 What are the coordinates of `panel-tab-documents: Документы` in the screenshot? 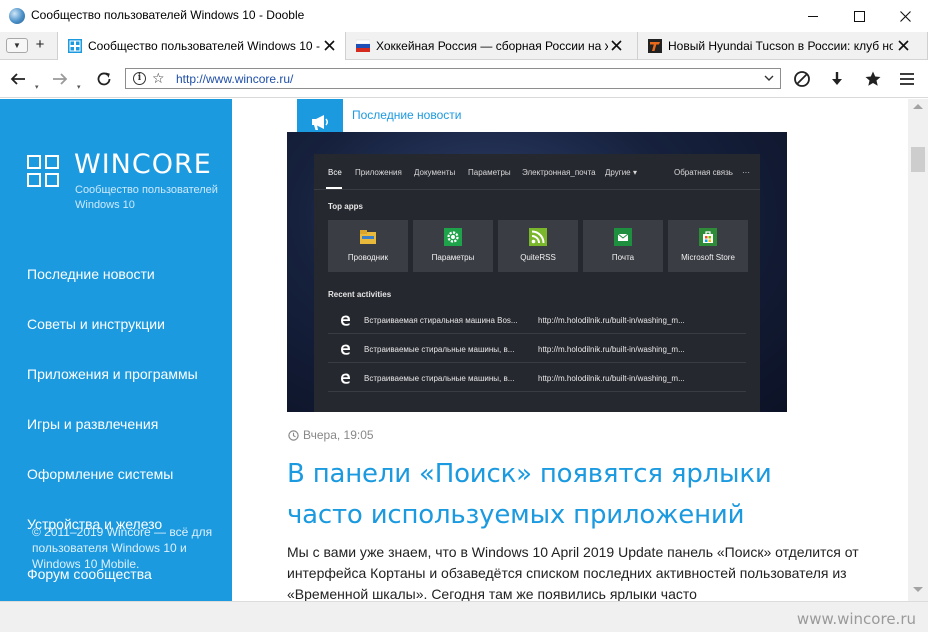 It's located at (435, 172).